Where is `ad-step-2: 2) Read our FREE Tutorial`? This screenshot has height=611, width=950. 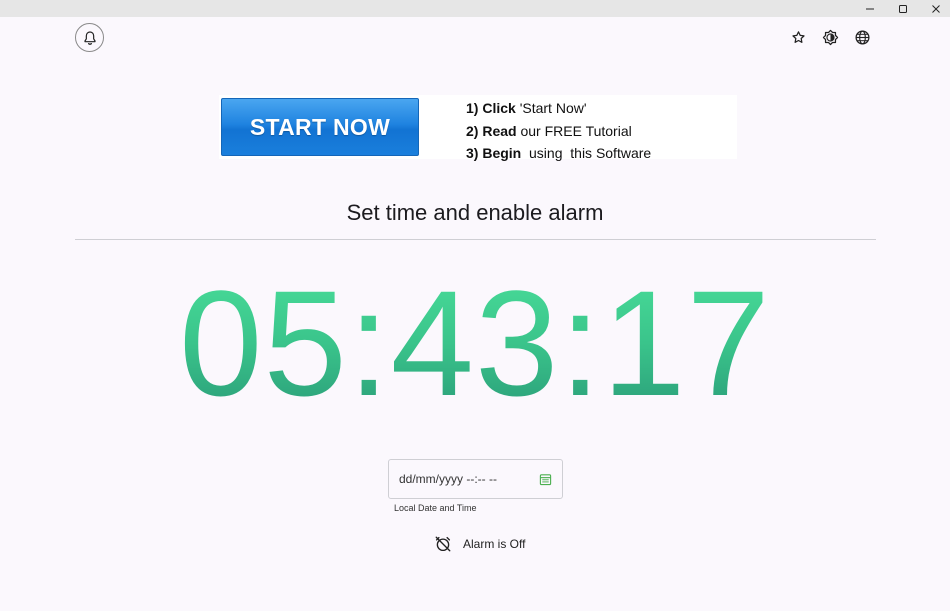
ad-step-2: 2) Read our FREE Tutorial is located at coordinates (549, 130).